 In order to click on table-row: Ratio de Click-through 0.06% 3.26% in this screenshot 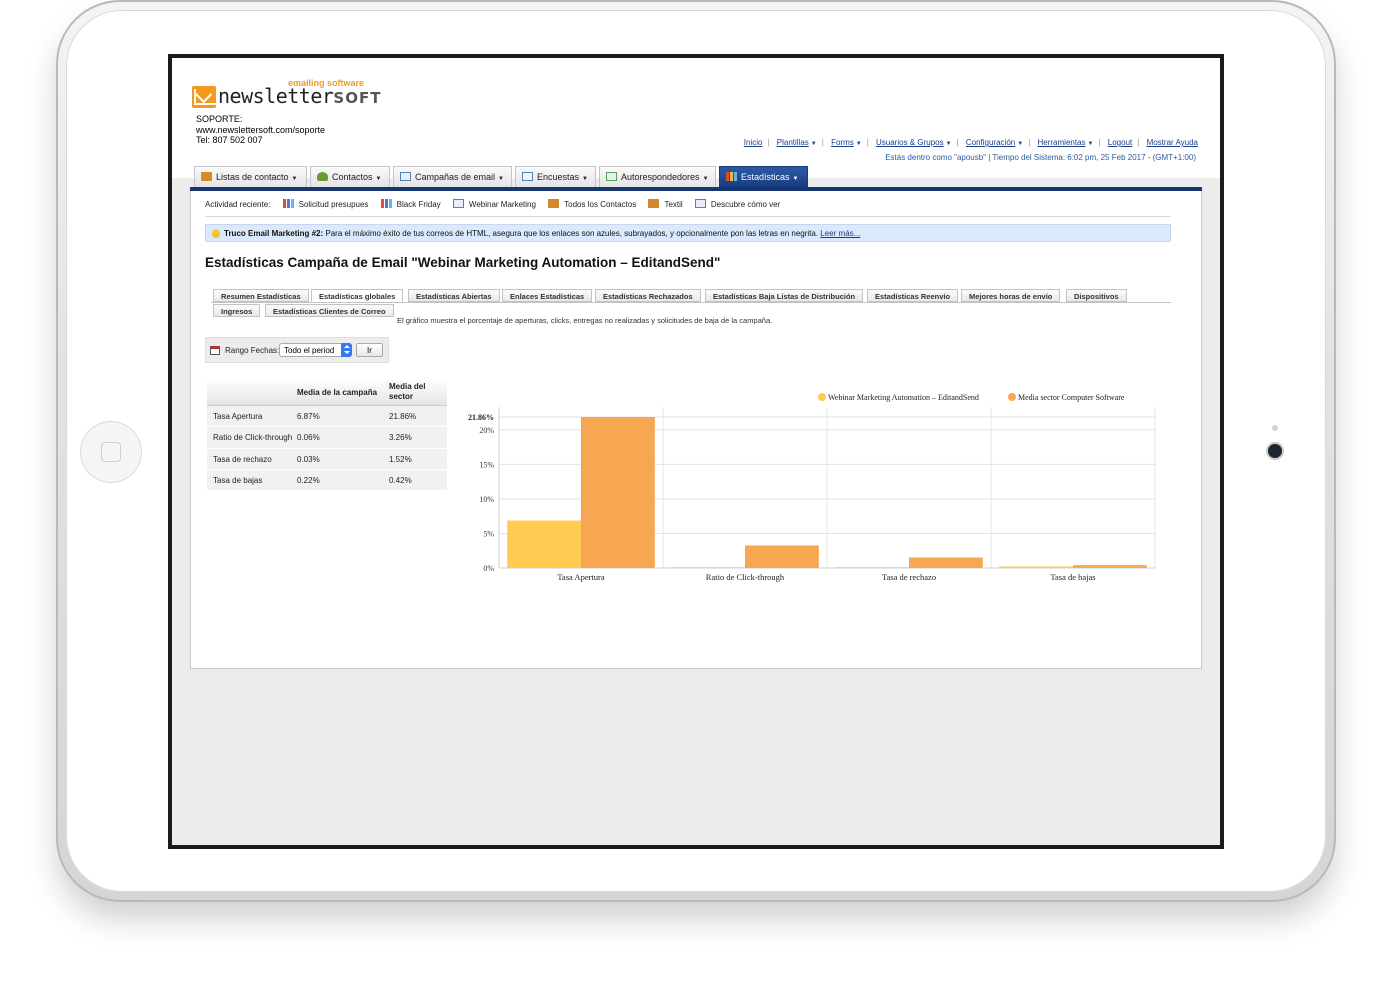, I will do `click(327, 438)`.